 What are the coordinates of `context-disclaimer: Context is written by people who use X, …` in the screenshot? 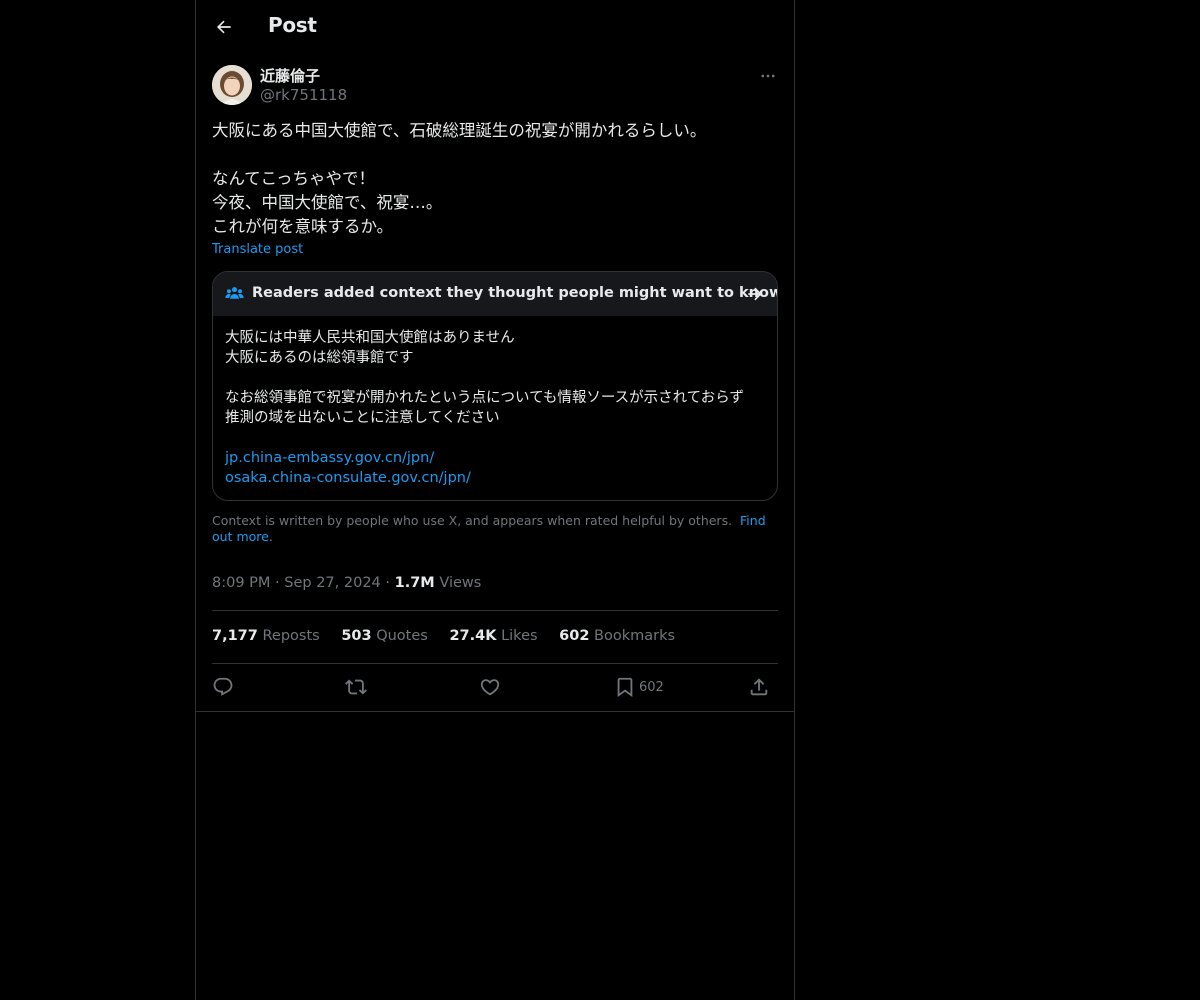 It's located at (495, 529).